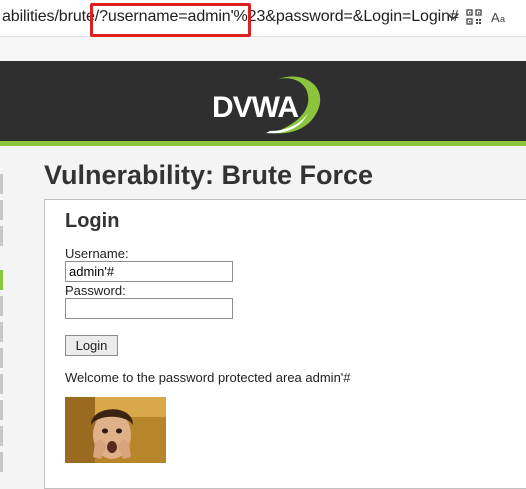 The image size is (526, 489). What do you see at coordinates (453, 18) in the screenshot?
I see `chevron-down-icon` at bounding box center [453, 18].